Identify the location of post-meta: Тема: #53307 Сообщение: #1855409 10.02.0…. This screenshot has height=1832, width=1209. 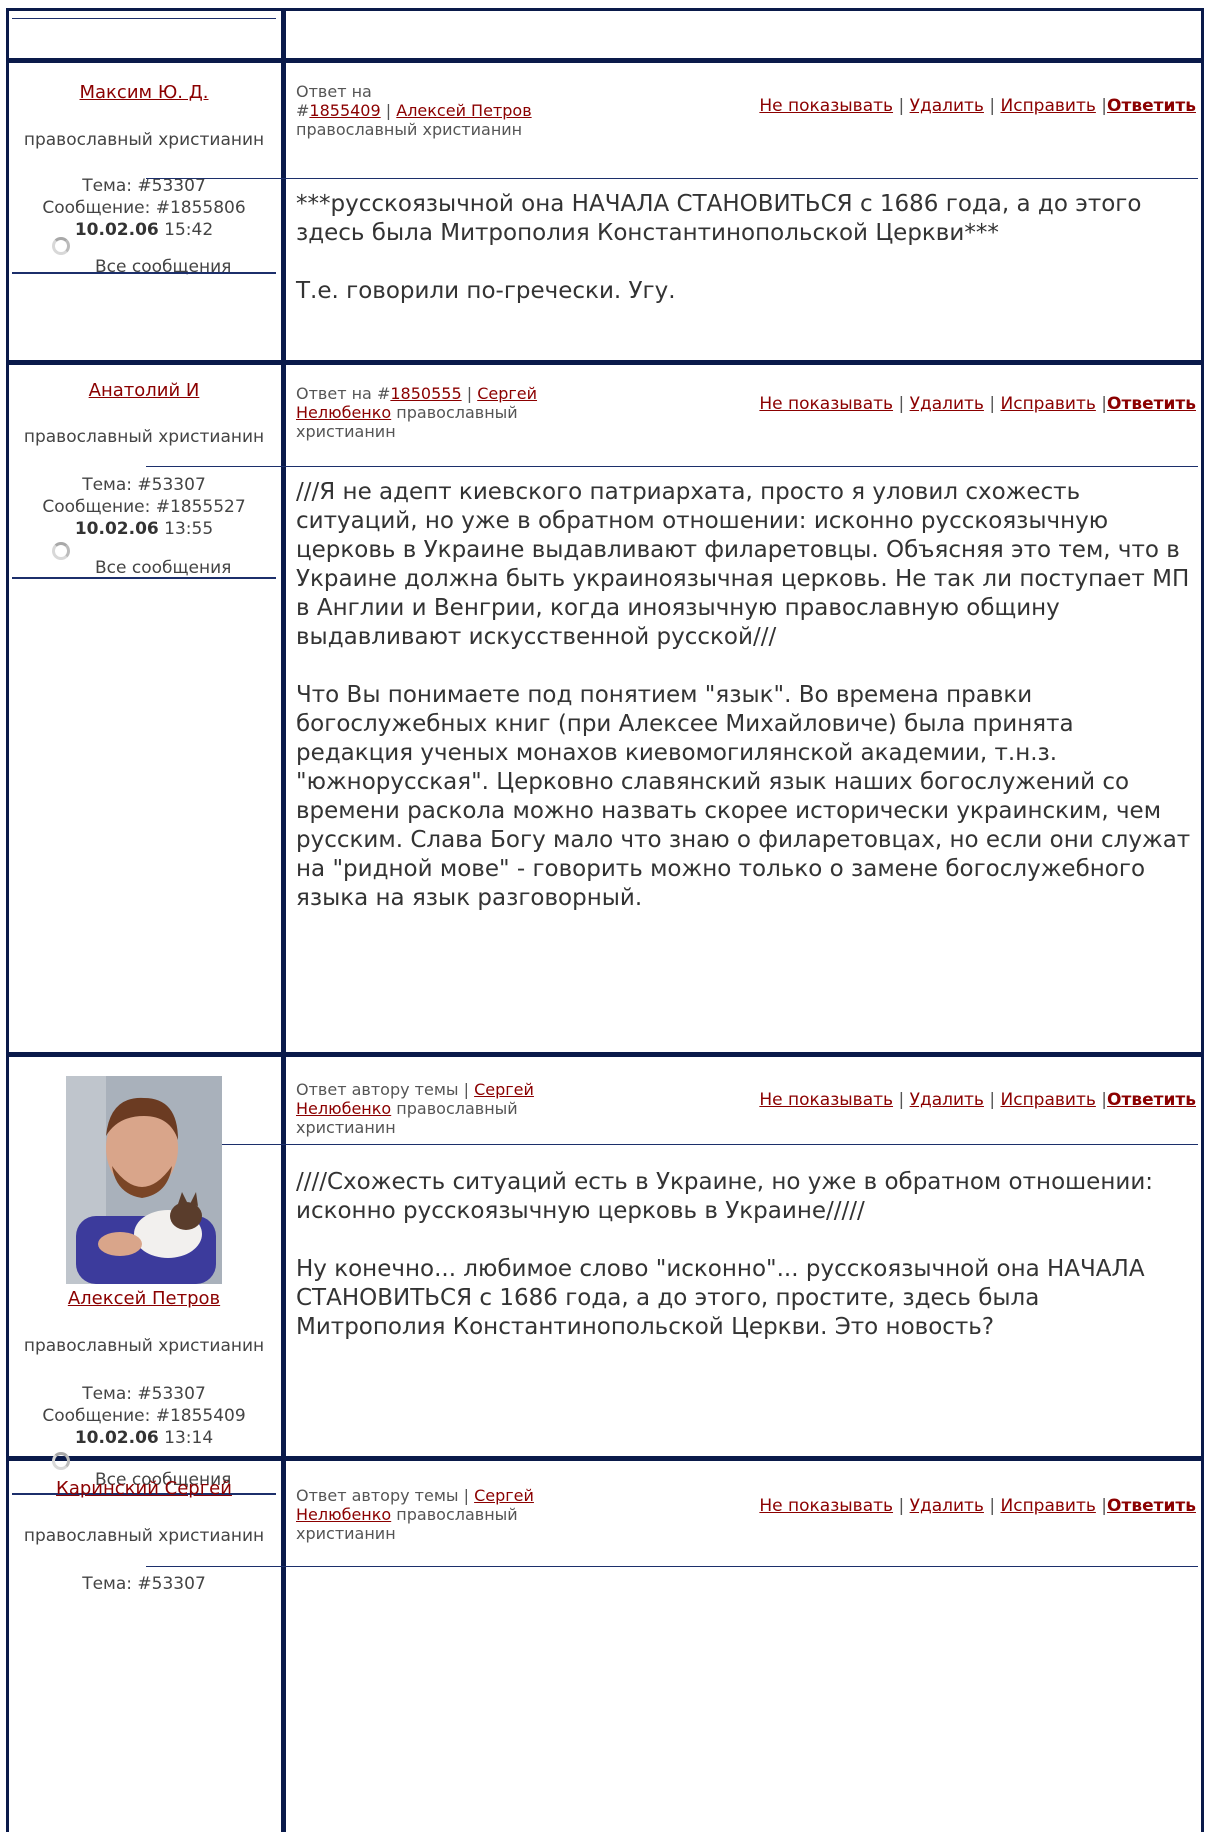
(144, 1416).